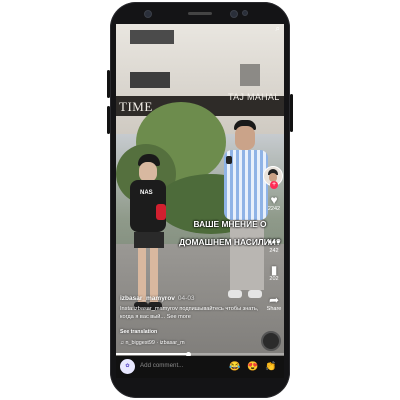  Describe the element at coordinates (252, 366) in the screenshot. I see `emoji-heart-eyes-icon: 😍` at that location.